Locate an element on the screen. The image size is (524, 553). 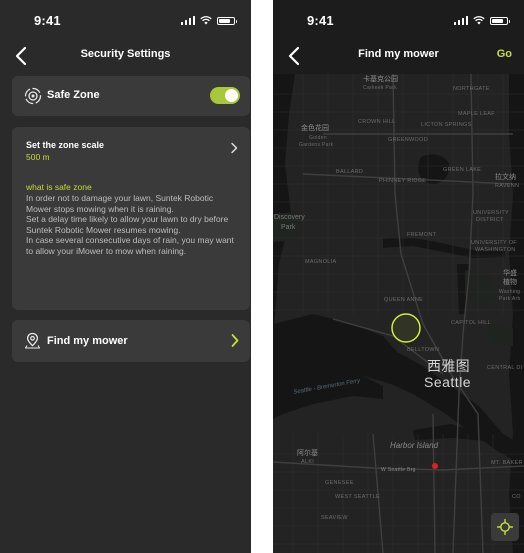
map-label: 卡基克公园 is located at coordinates (380, 79).